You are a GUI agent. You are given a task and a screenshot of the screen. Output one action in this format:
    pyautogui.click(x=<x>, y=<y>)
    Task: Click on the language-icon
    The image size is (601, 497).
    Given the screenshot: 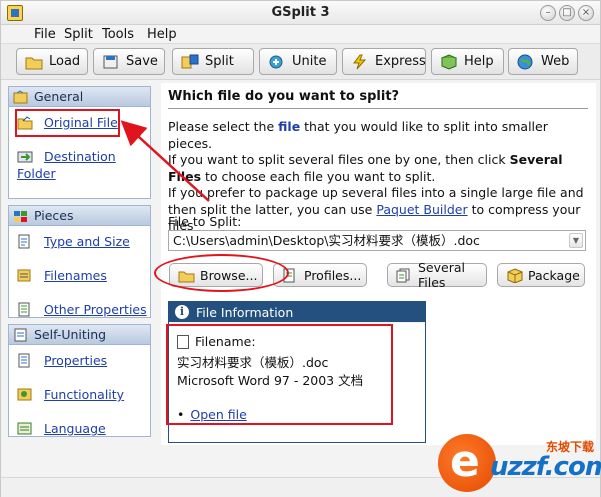 What is the action you would take?
    pyautogui.click(x=25, y=428)
    